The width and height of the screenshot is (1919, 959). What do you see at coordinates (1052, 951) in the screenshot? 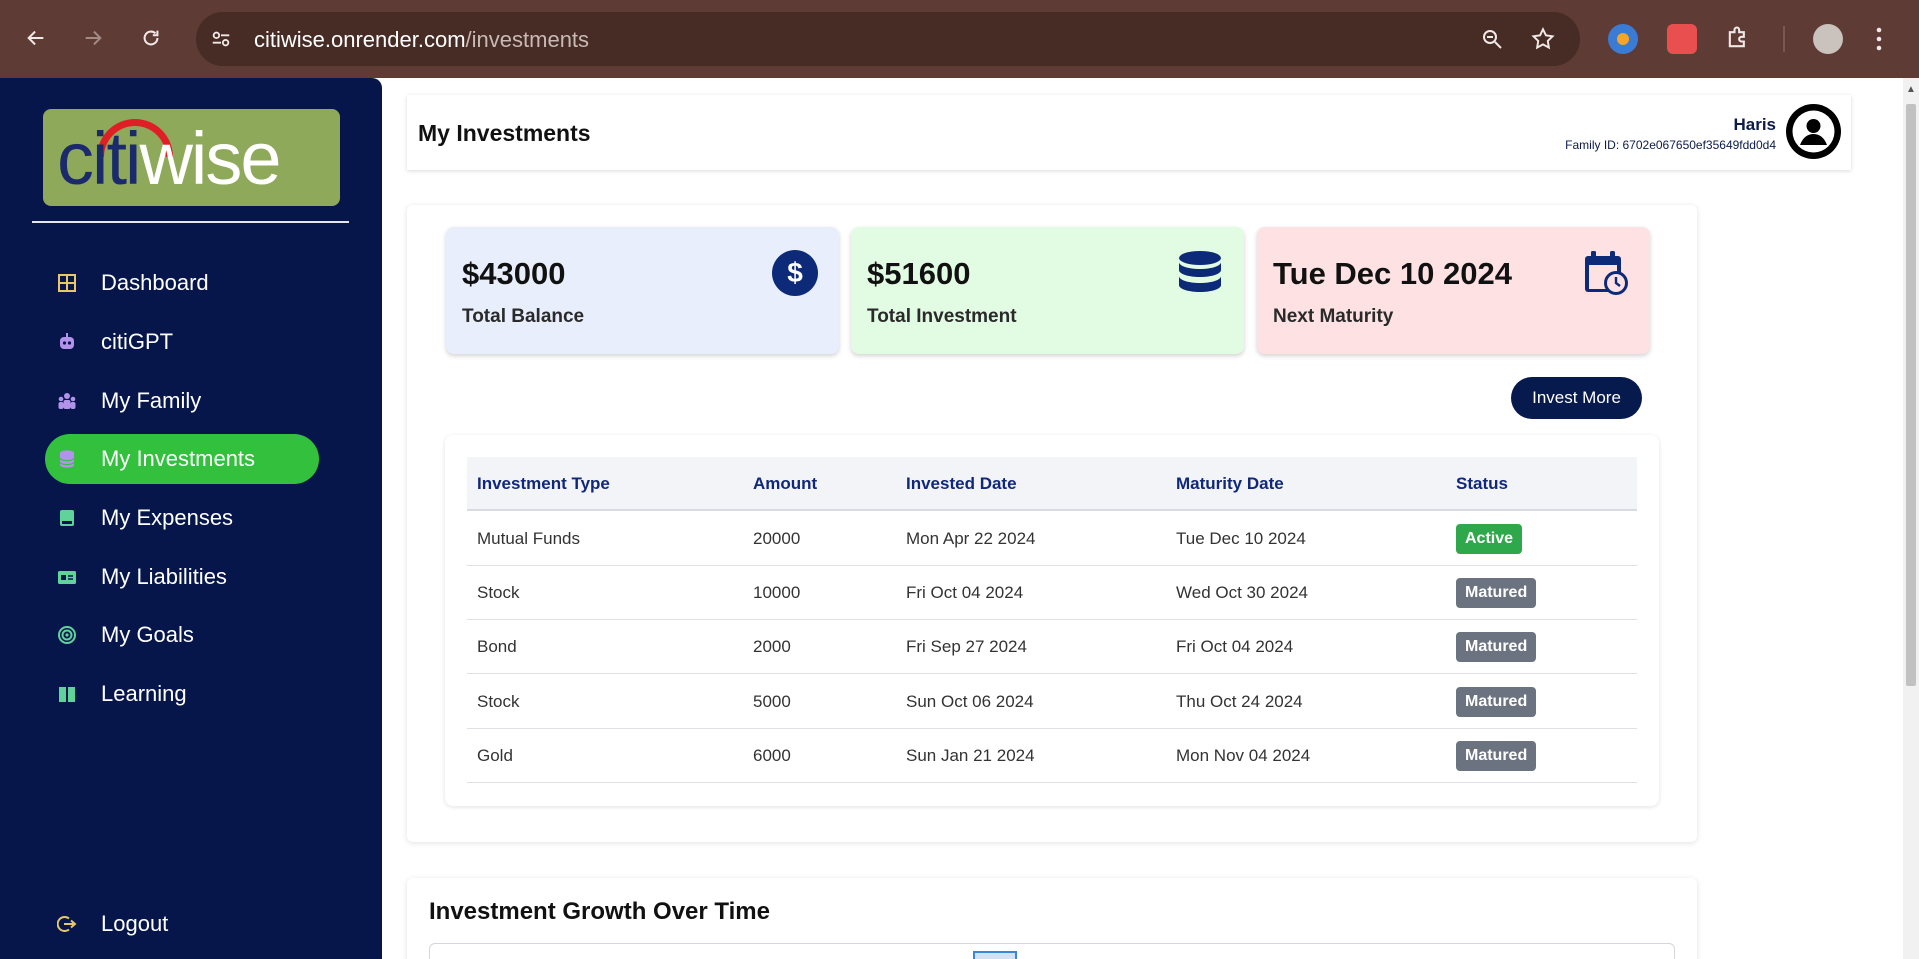
I see `growth-chart-frame` at bounding box center [1052, 951].